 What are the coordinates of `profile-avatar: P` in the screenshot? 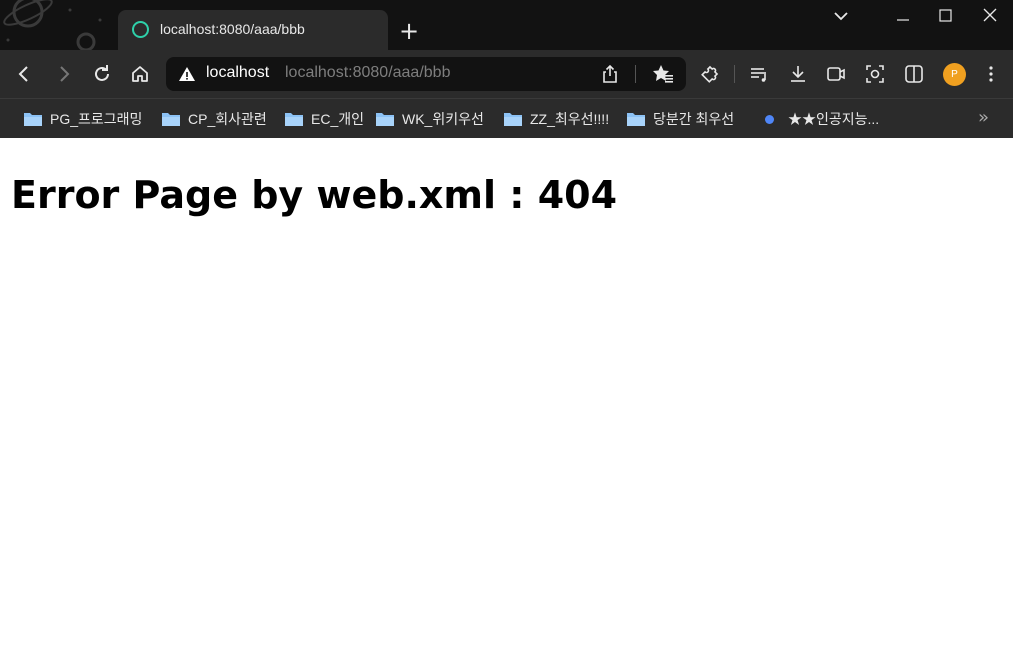 It's located at (954, 74).